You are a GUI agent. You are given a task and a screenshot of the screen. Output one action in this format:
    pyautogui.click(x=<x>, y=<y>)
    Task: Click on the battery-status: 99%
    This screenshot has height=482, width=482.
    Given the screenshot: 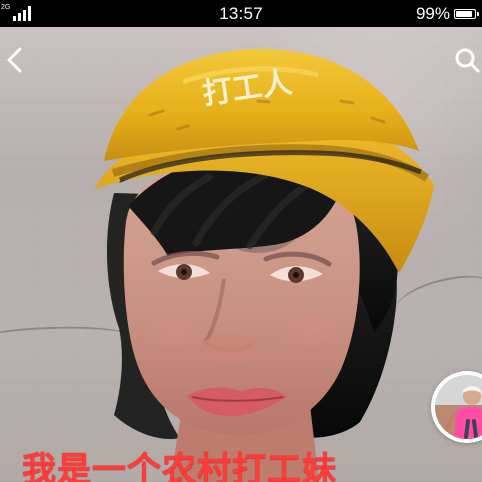 What is the action you would take?
    pyautogui.click(x=447, y=14)
    